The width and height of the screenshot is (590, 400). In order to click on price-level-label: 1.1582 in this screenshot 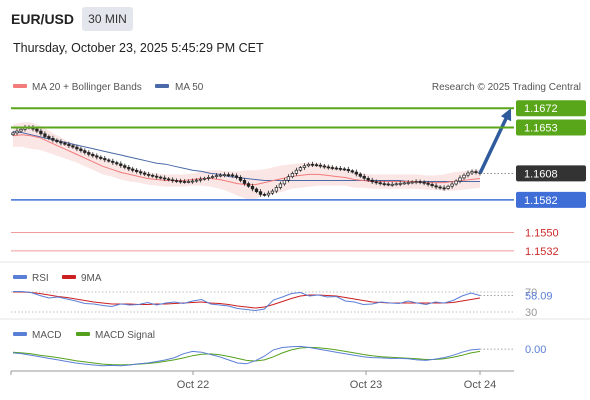, I will do `click(541, 201)`.